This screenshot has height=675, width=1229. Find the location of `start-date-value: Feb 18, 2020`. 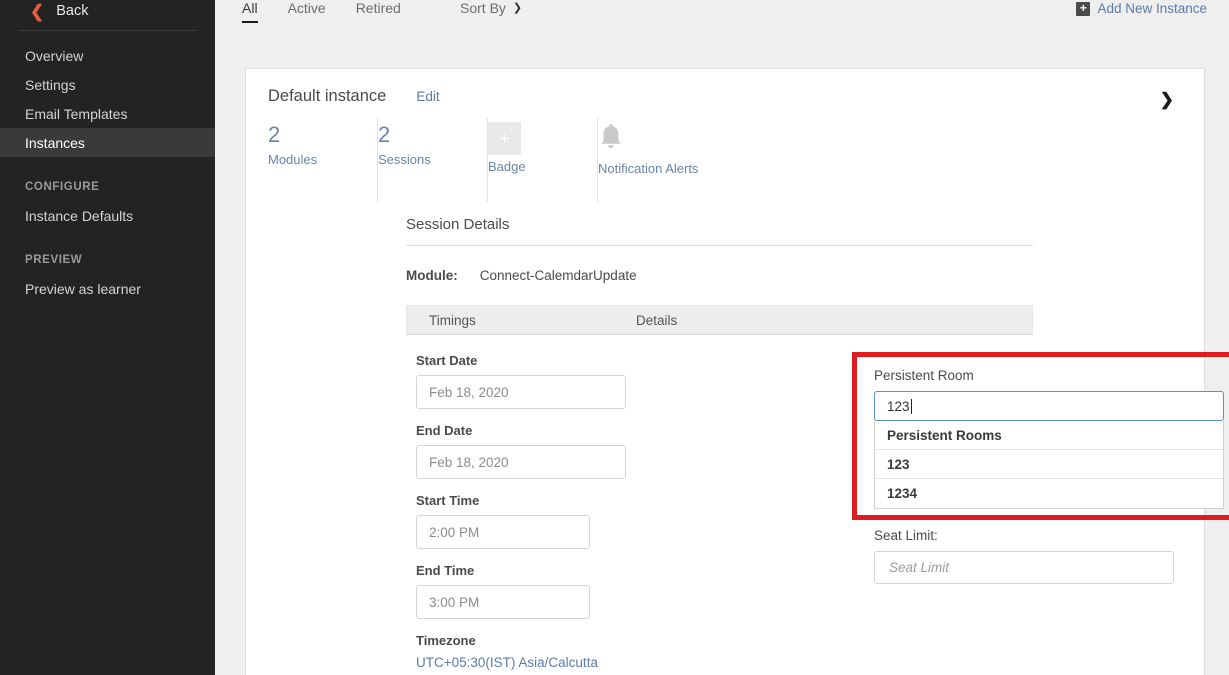

start-date-value: Feb 18, 2020 is located at coordinates (469, 392).